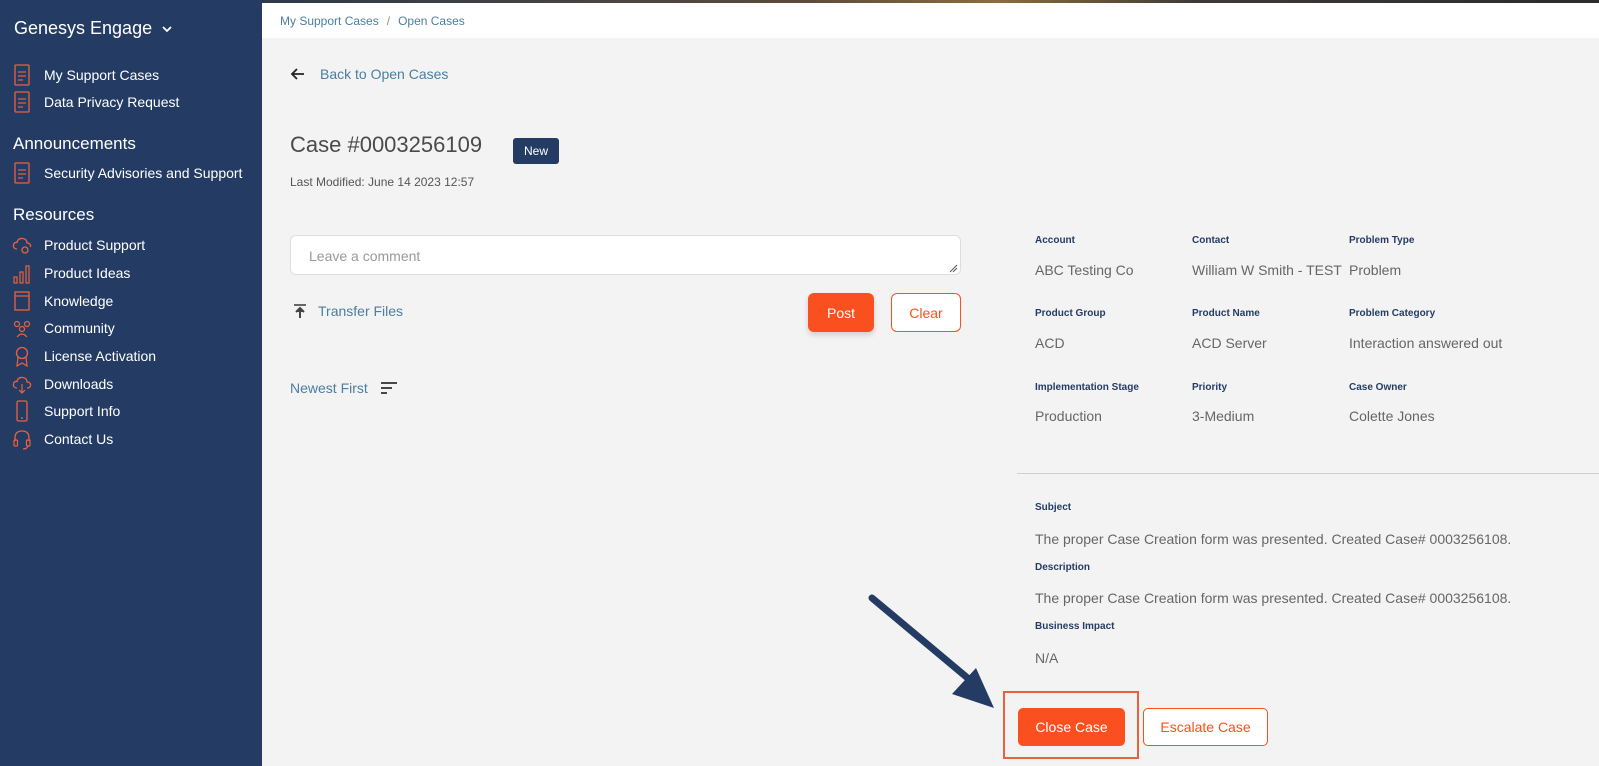 The height and width of the screenshot is (766, 1599). What do you see at coordinates (22, 439) in the screenshot?
I see `headset-icon` at bounding box center [22, 439].